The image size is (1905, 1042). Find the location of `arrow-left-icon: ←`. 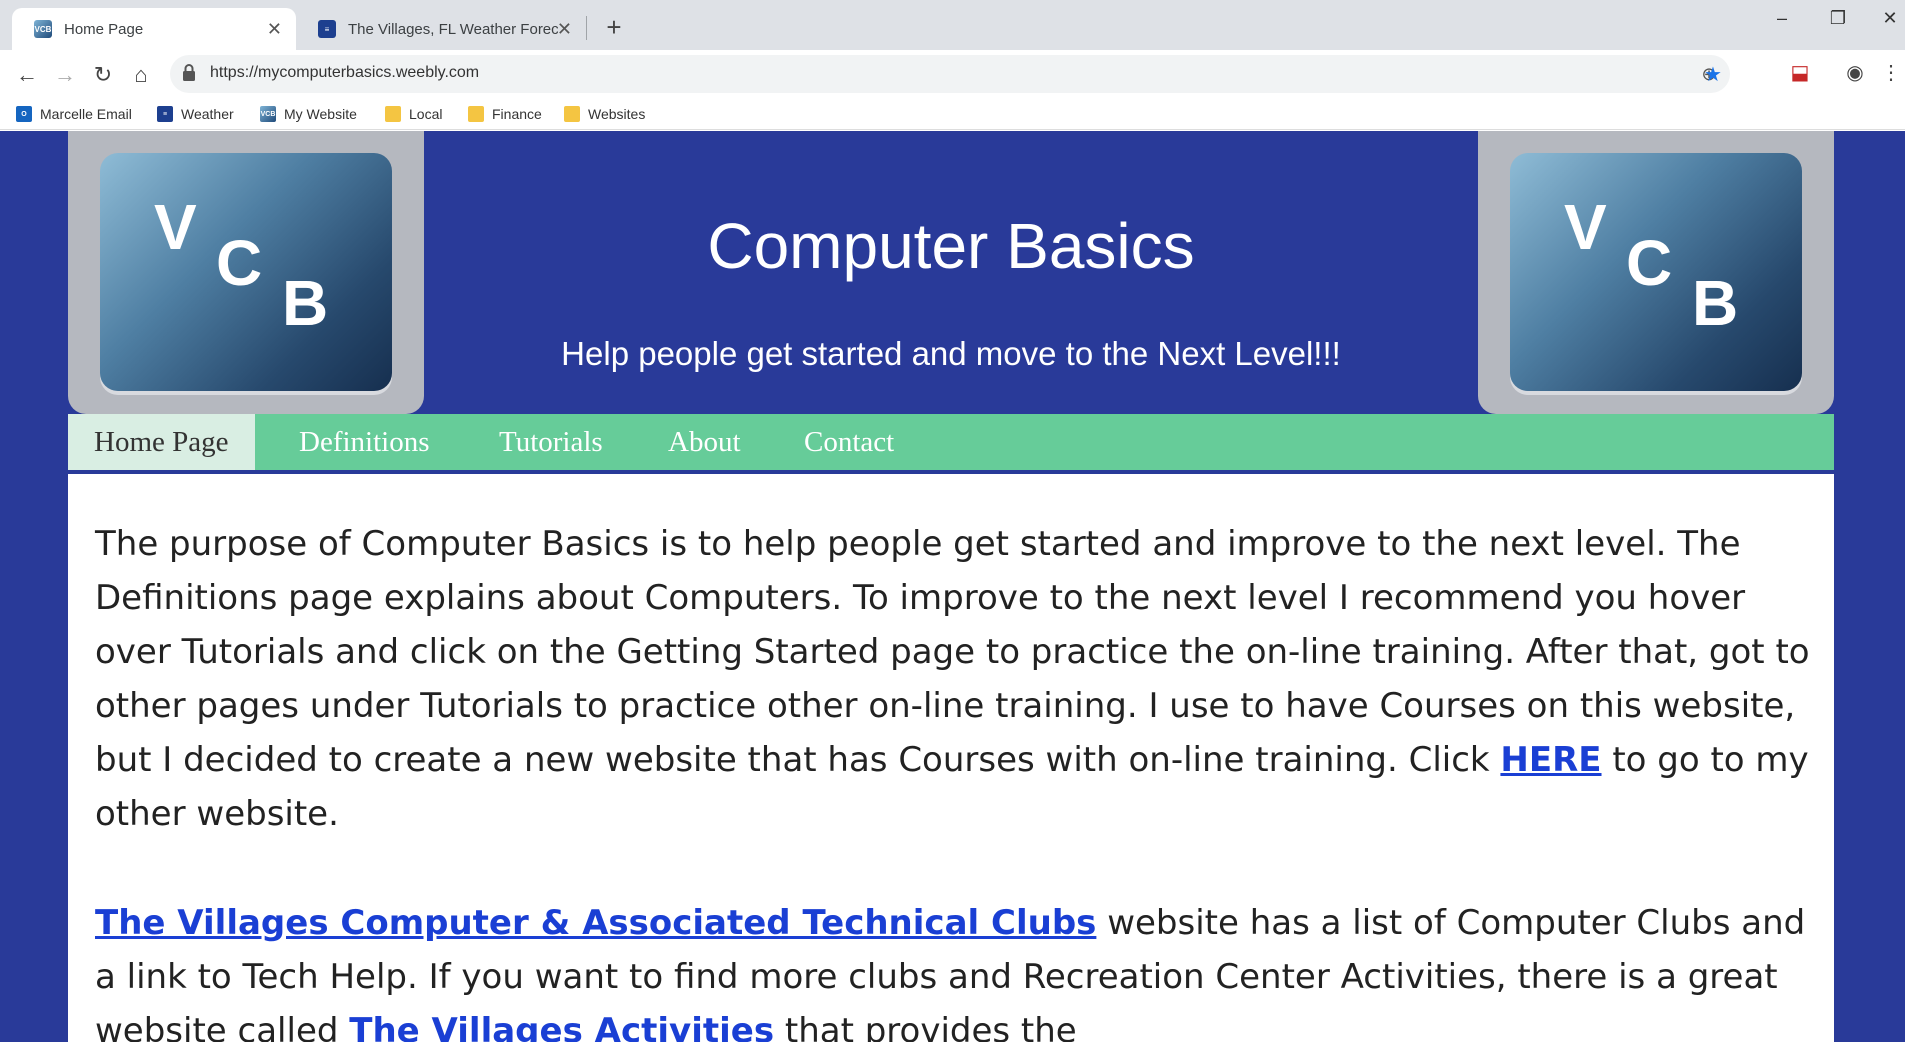

arrow-left-icon: ← is located at coordinates (27, 74).